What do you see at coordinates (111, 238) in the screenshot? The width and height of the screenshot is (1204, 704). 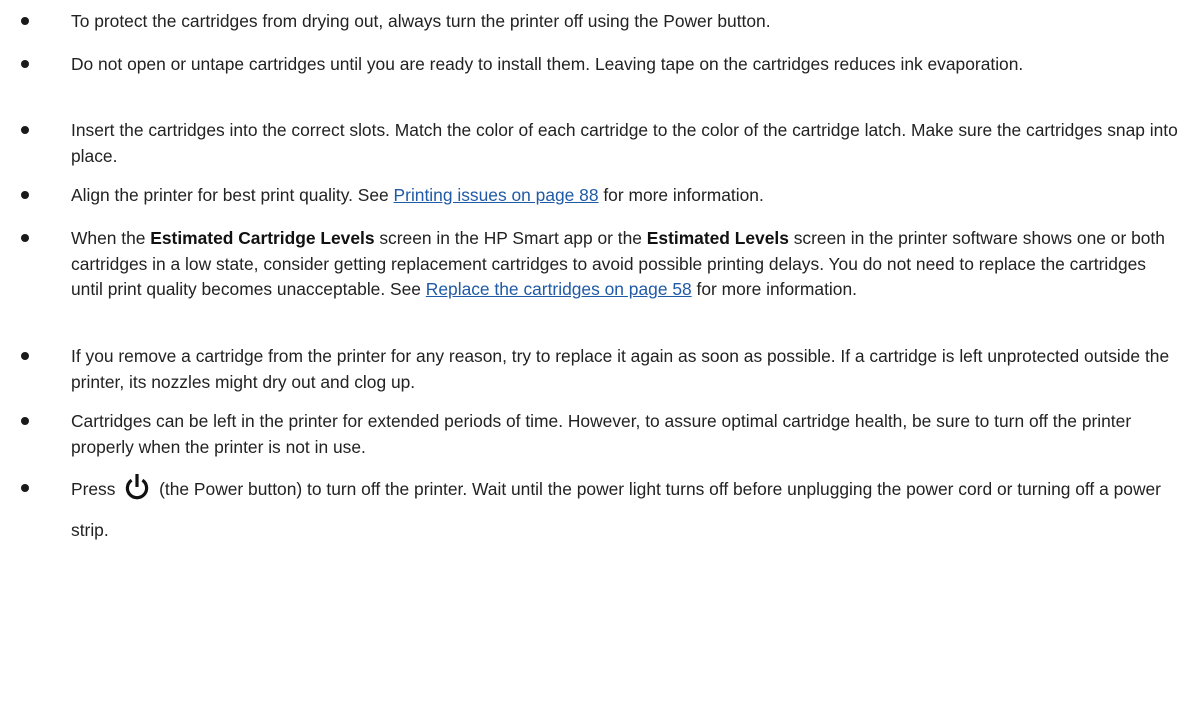 I see `tip-text-segment: When the` at bounding box center [111, 238].